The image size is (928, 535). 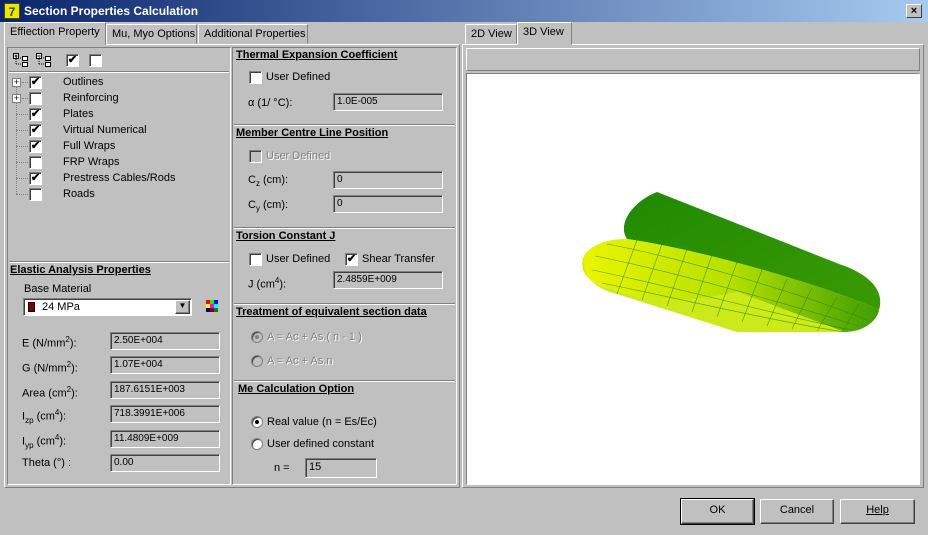 What do you see at coordinates (731, 262) in the screenshot?
I see `3d-shape` at bounding box center [731, 262].